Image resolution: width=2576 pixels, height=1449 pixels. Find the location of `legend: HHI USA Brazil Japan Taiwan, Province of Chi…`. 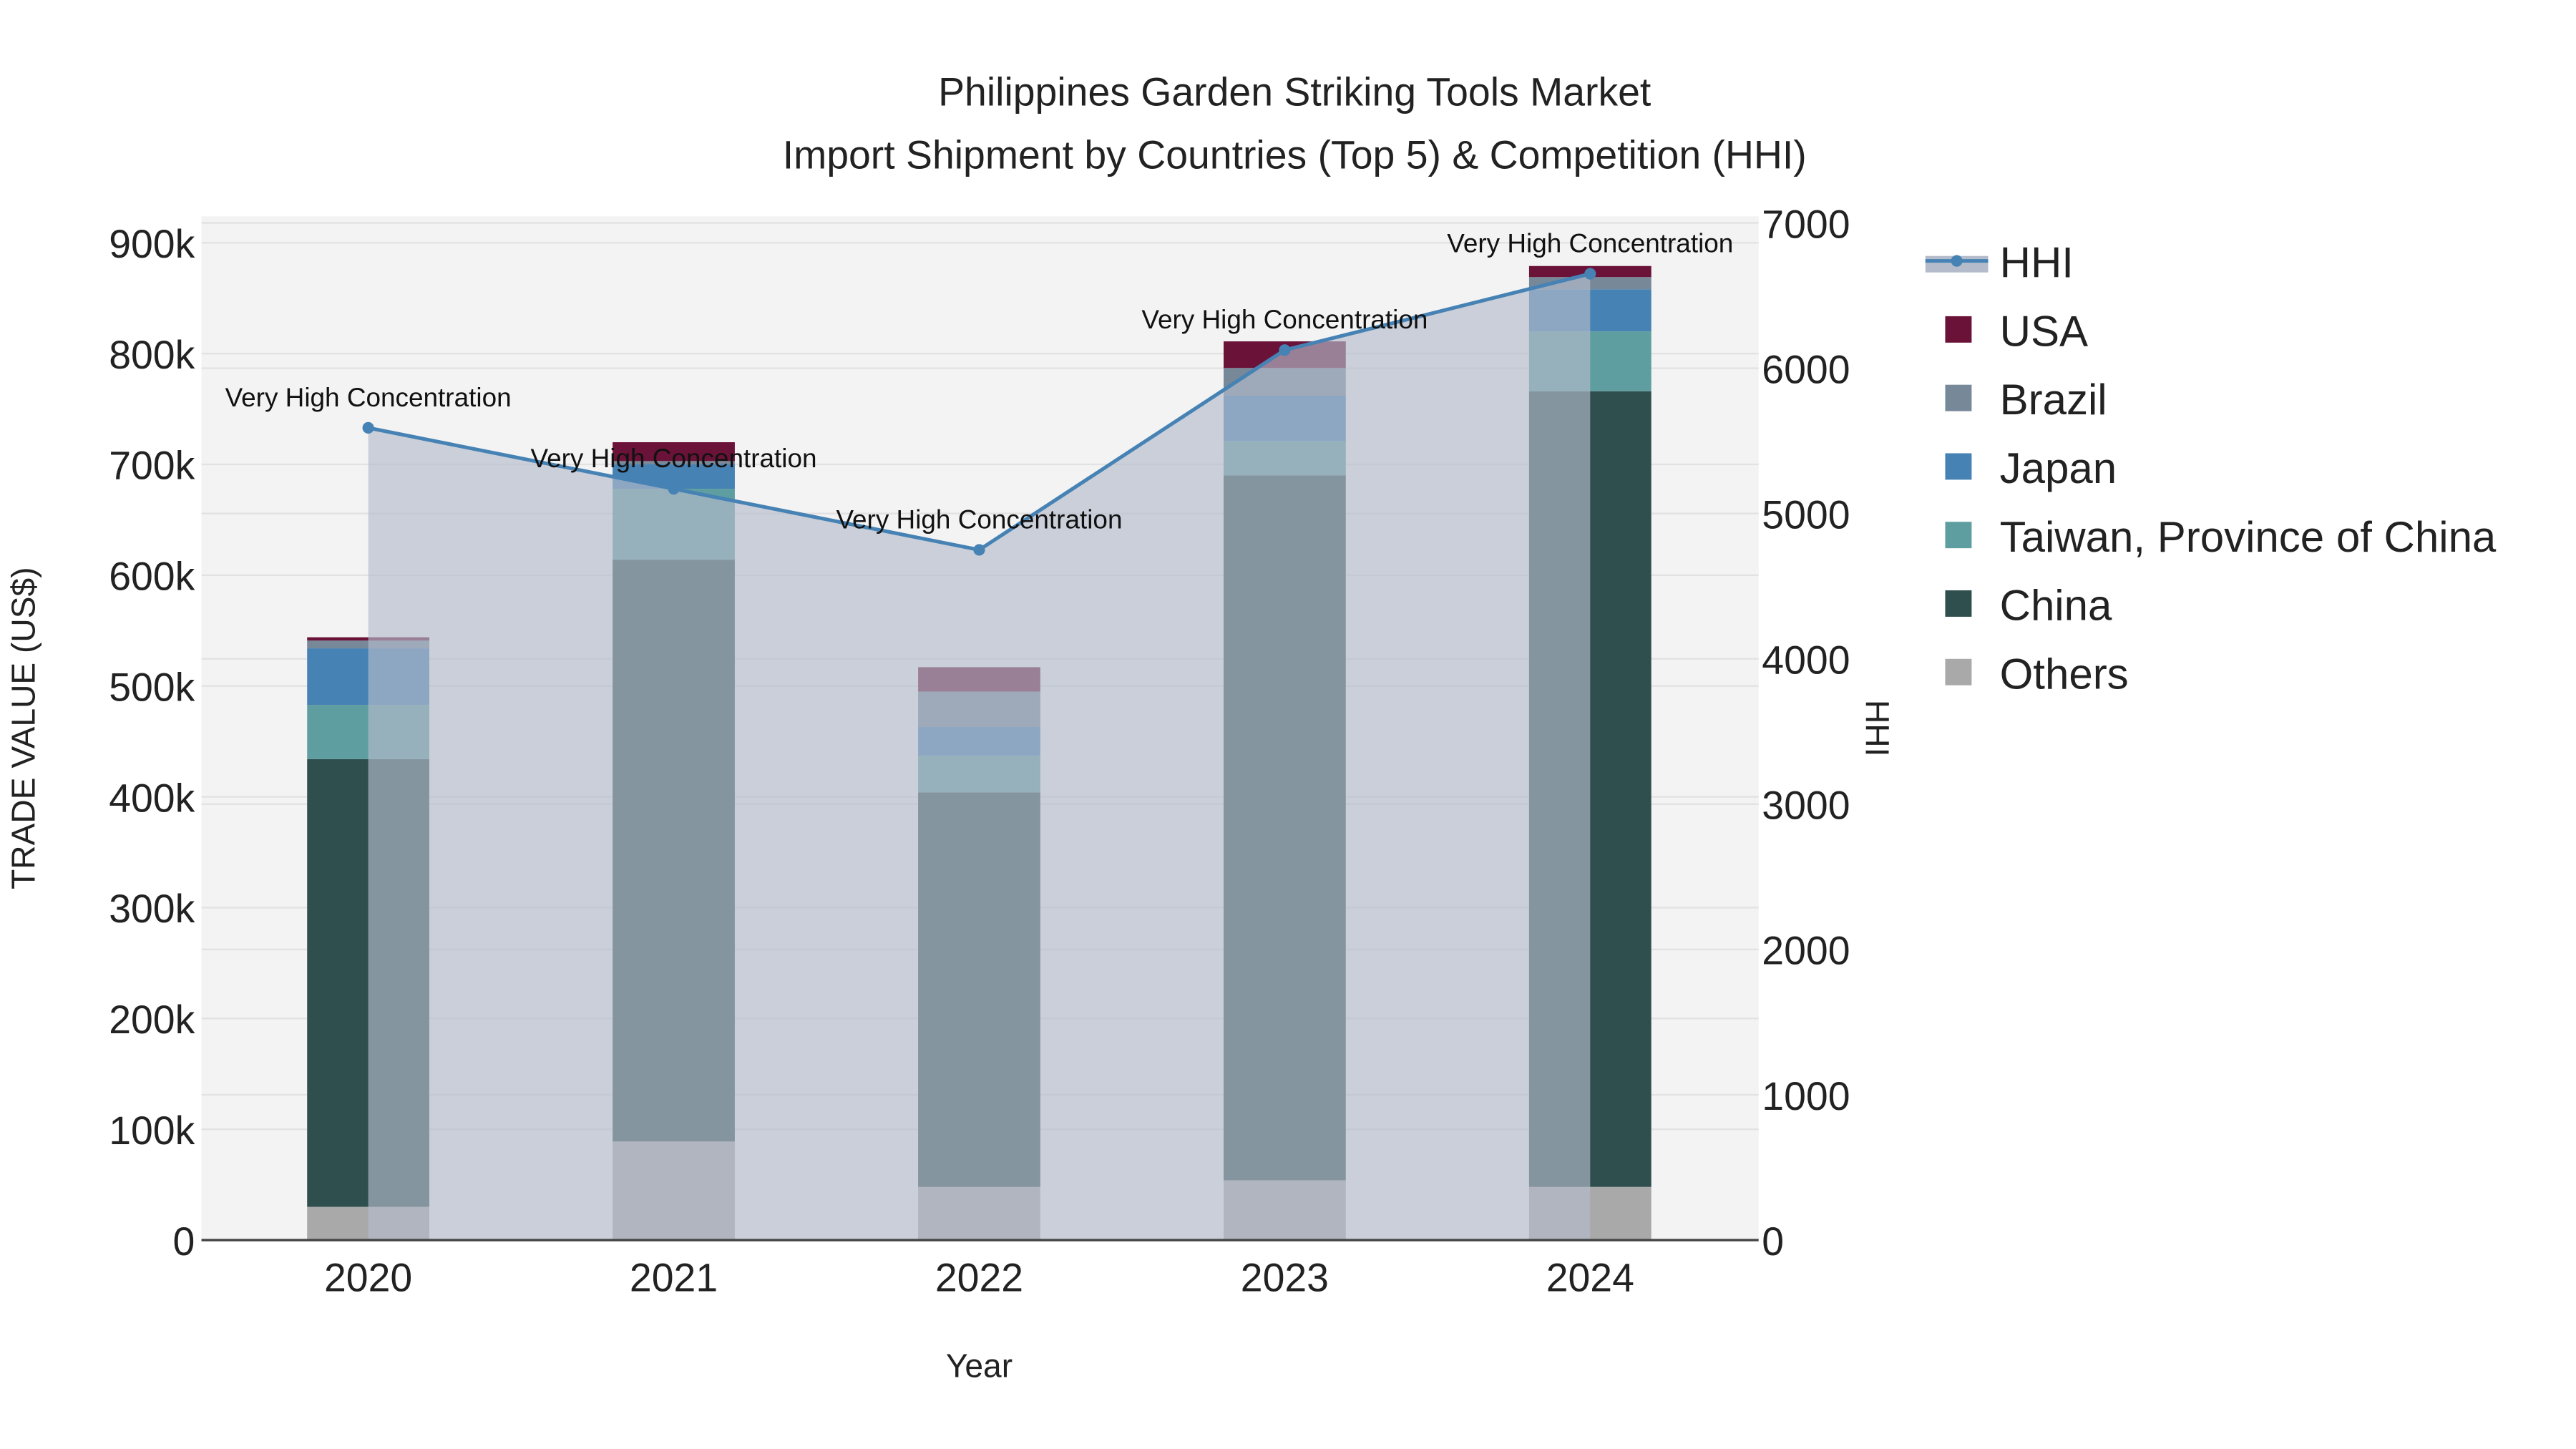

legend: HHI USA Brazil Japan Taiwan, Province of Chi… is located at coordinates (2211, 468).